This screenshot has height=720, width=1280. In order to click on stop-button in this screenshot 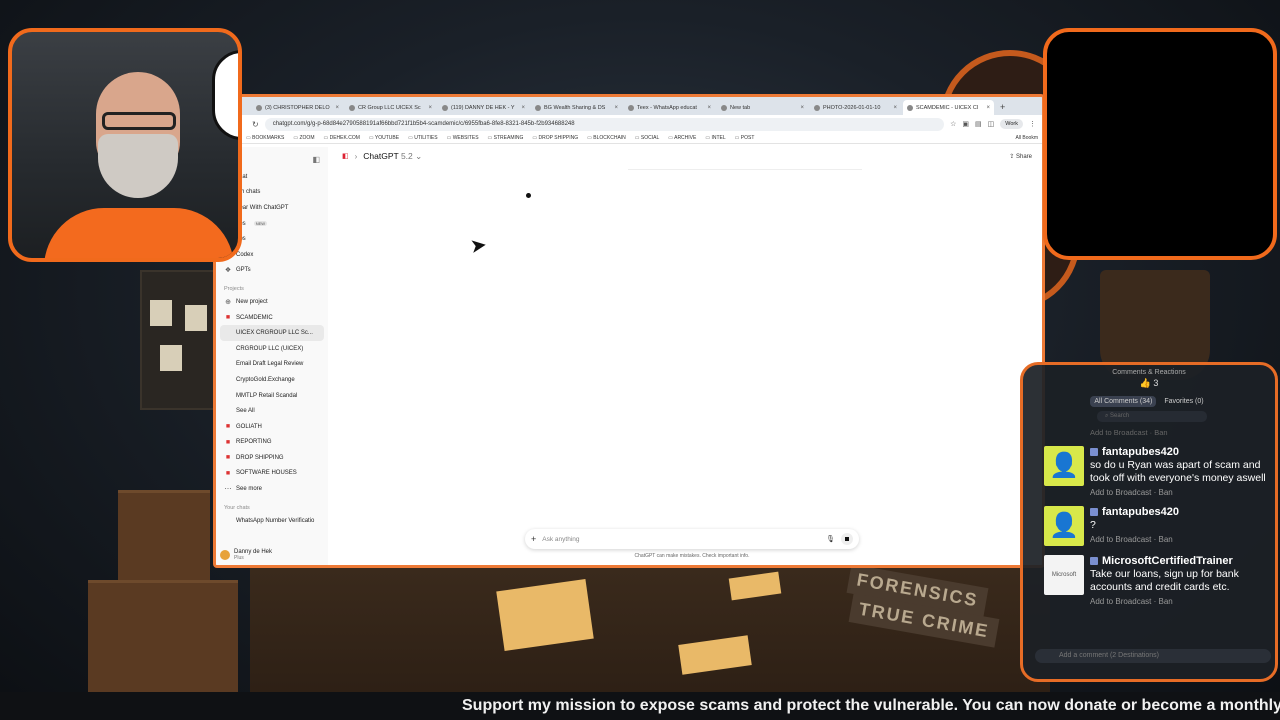, I will do `click(847, 539)`.